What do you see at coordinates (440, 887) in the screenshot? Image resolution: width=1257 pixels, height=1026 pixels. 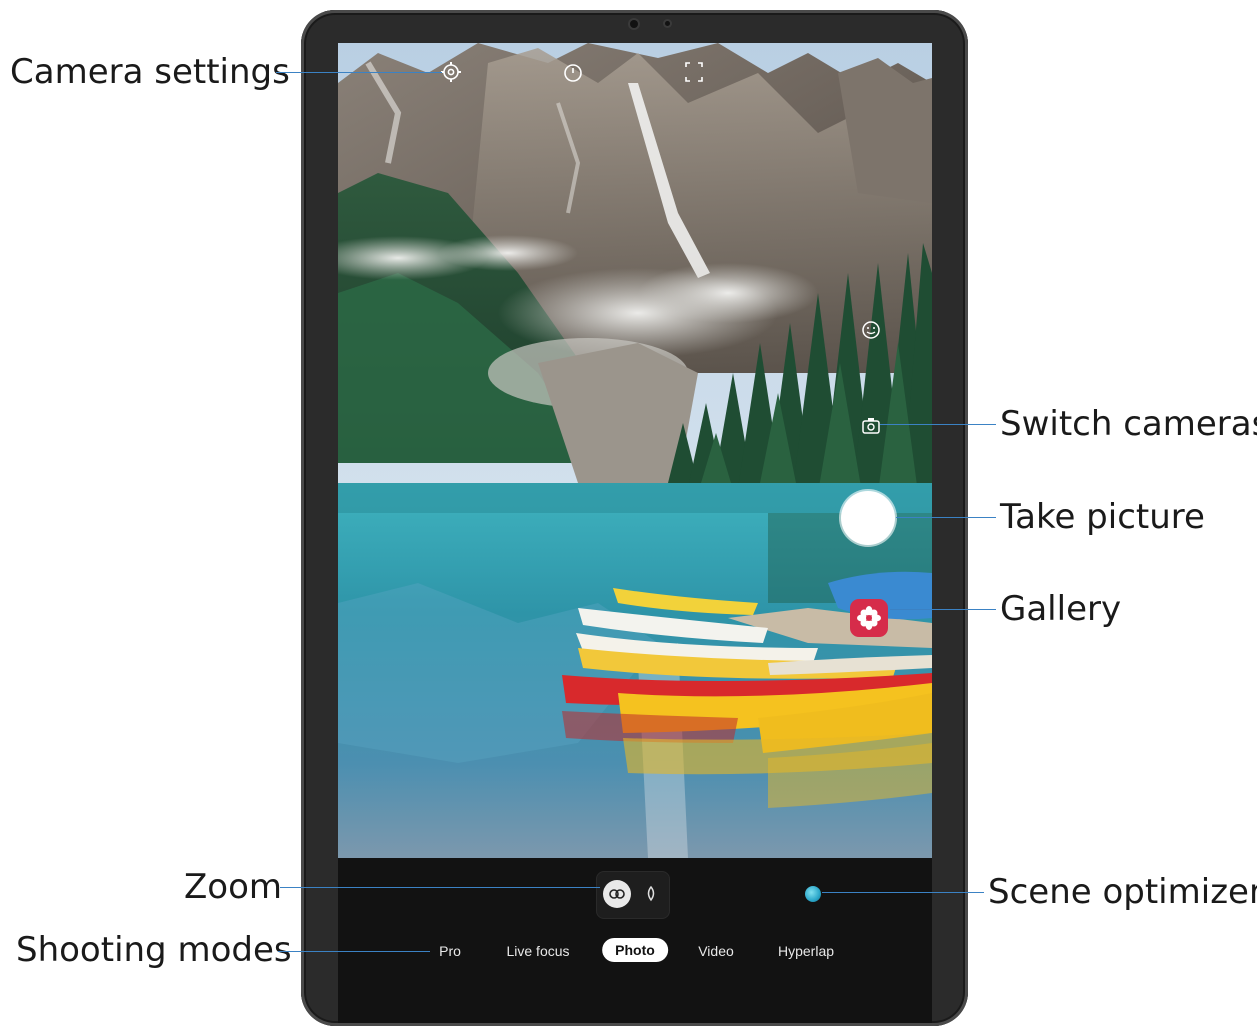 I see `leader-zoom` at bounding box center [440, 887].